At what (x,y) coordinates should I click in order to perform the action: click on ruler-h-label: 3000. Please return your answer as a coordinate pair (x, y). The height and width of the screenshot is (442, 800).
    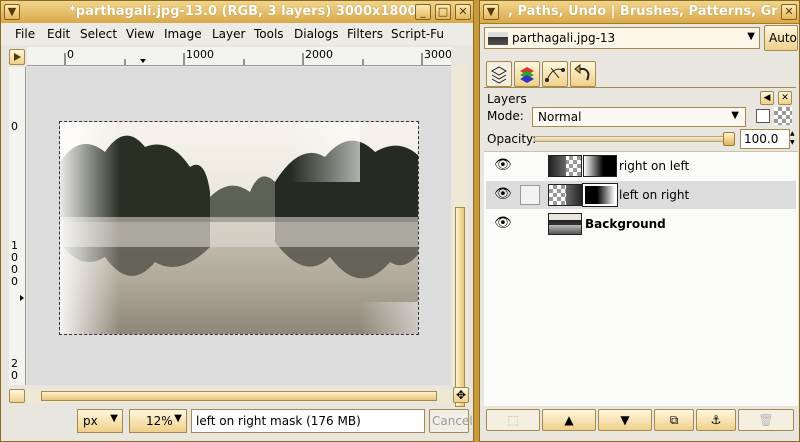
    Looking at the image, I should click on (437, 54).